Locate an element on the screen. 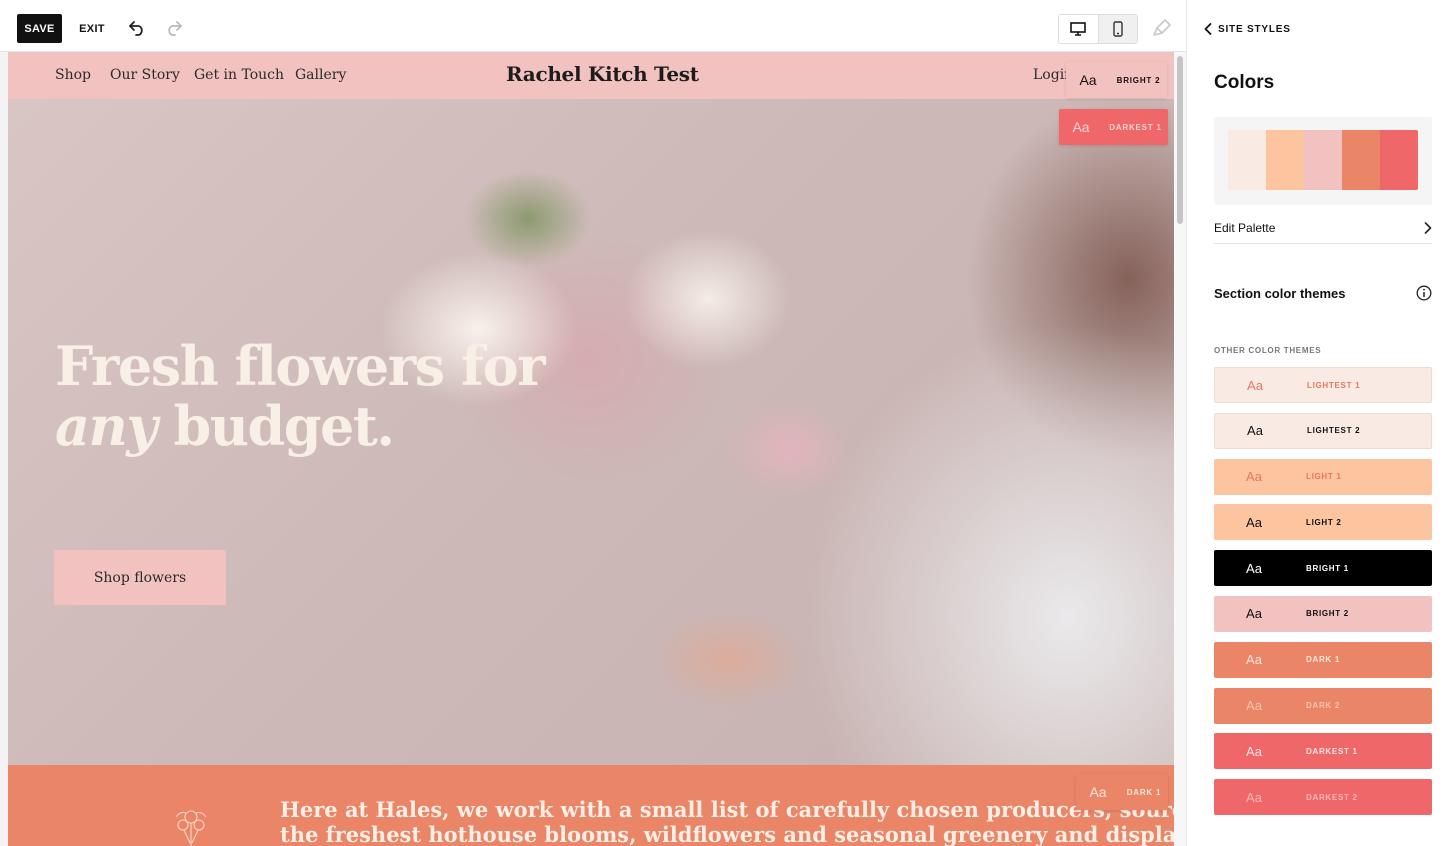  theme-label: LIGHT 1 is located at coordinates (1324, 477).